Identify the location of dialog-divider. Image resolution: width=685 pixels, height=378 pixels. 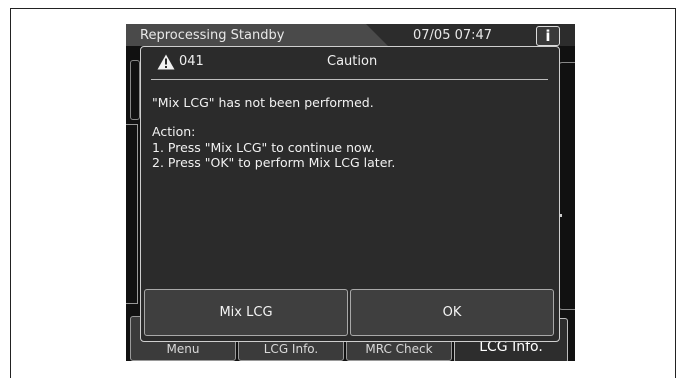
(349, 79).